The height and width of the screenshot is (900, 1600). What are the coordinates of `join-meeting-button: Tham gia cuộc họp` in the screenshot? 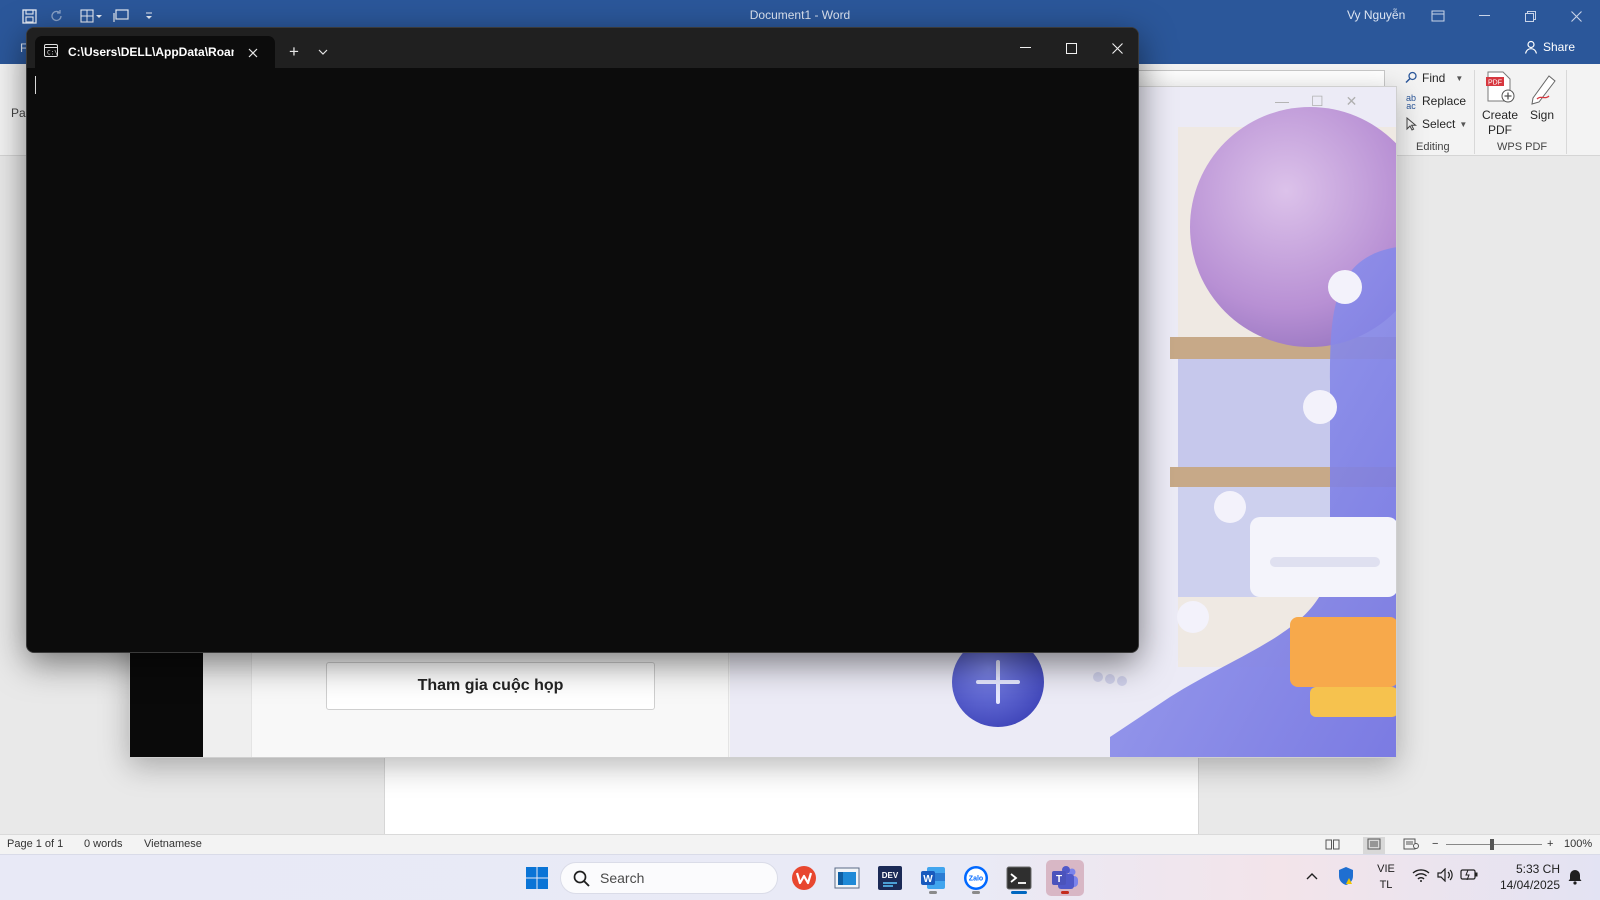 It's located at (490, 686).